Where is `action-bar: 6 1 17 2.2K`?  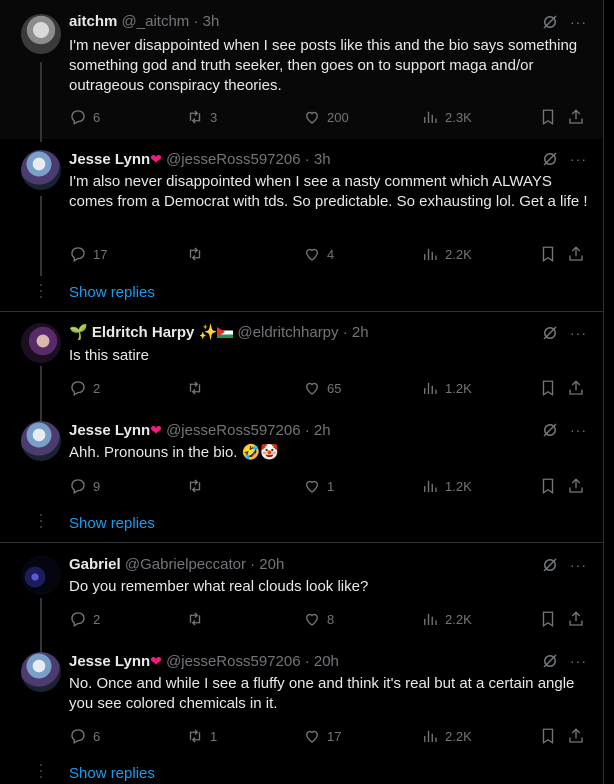 action-bar: 6 1 17 2.2K is located at coordinates (329, 736).